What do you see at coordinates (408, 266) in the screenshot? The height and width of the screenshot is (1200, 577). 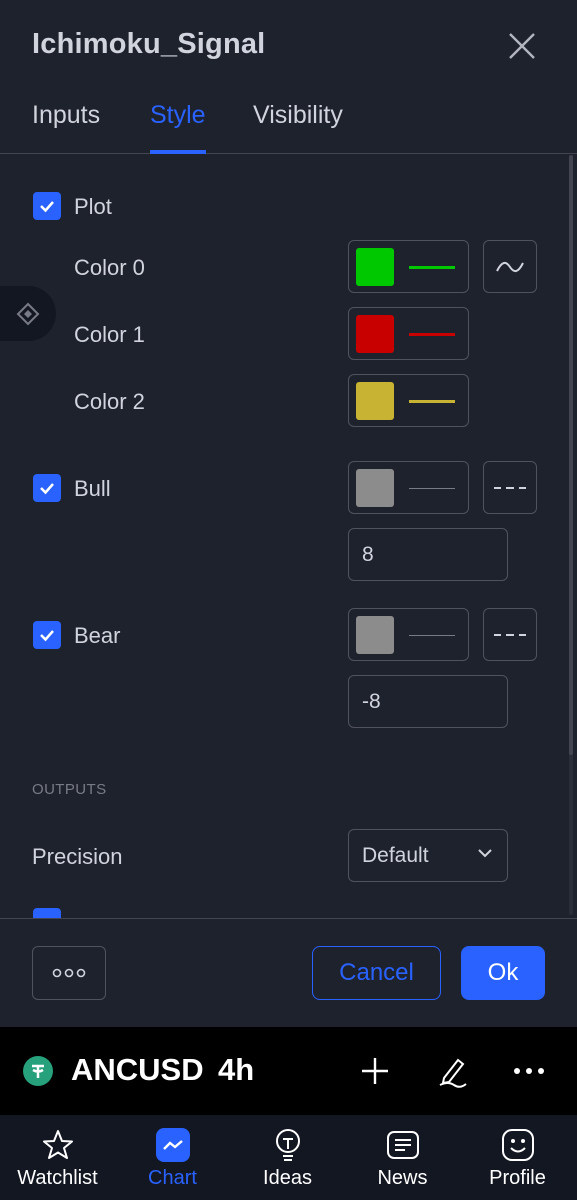 I see `color-0-picker` at bounding box center [408, 266].